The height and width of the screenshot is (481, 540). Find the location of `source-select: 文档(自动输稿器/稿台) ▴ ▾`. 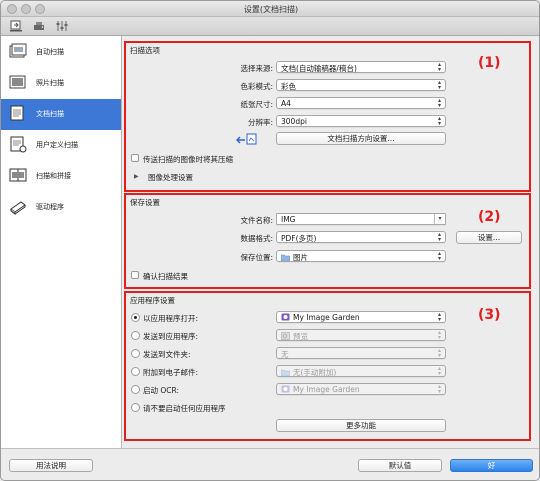

source-select: 文档(自动输稿器/稿台) ▴ ▾ is located at coordinates (361, 67).